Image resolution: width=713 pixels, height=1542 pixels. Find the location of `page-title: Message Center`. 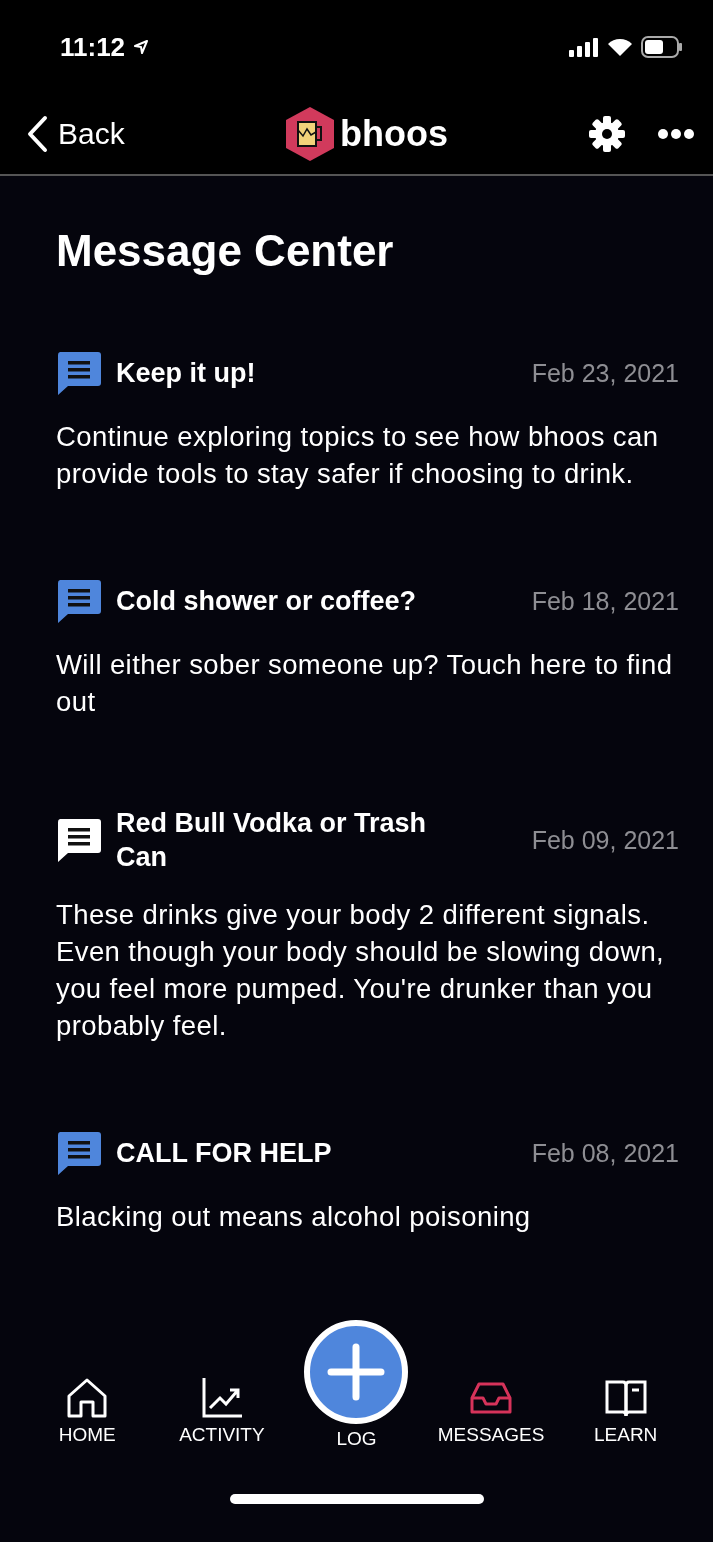

page-title: Message Center is located at coordinates (225, 251).